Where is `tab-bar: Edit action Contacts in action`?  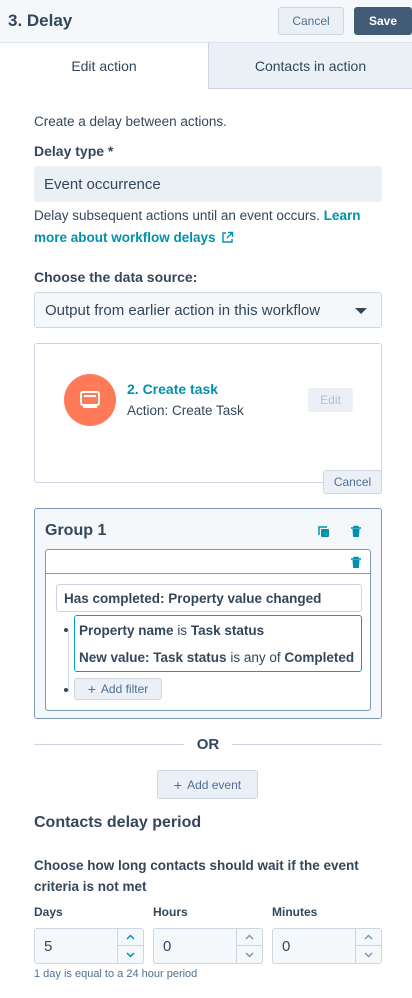 tab-bar: Edit action Contacts in action is located at coordinates (206, 66).